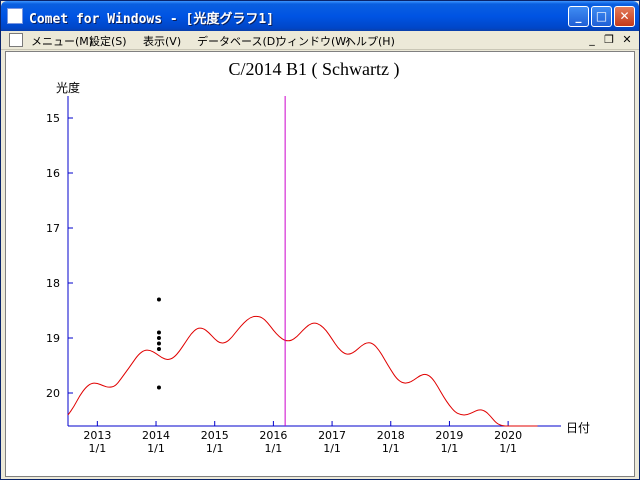  What do you see at coordinates (313, 41) in the screenshot?
I see `menu-item-window: ウィンドウ(W)` at bounding box center [313, 41].